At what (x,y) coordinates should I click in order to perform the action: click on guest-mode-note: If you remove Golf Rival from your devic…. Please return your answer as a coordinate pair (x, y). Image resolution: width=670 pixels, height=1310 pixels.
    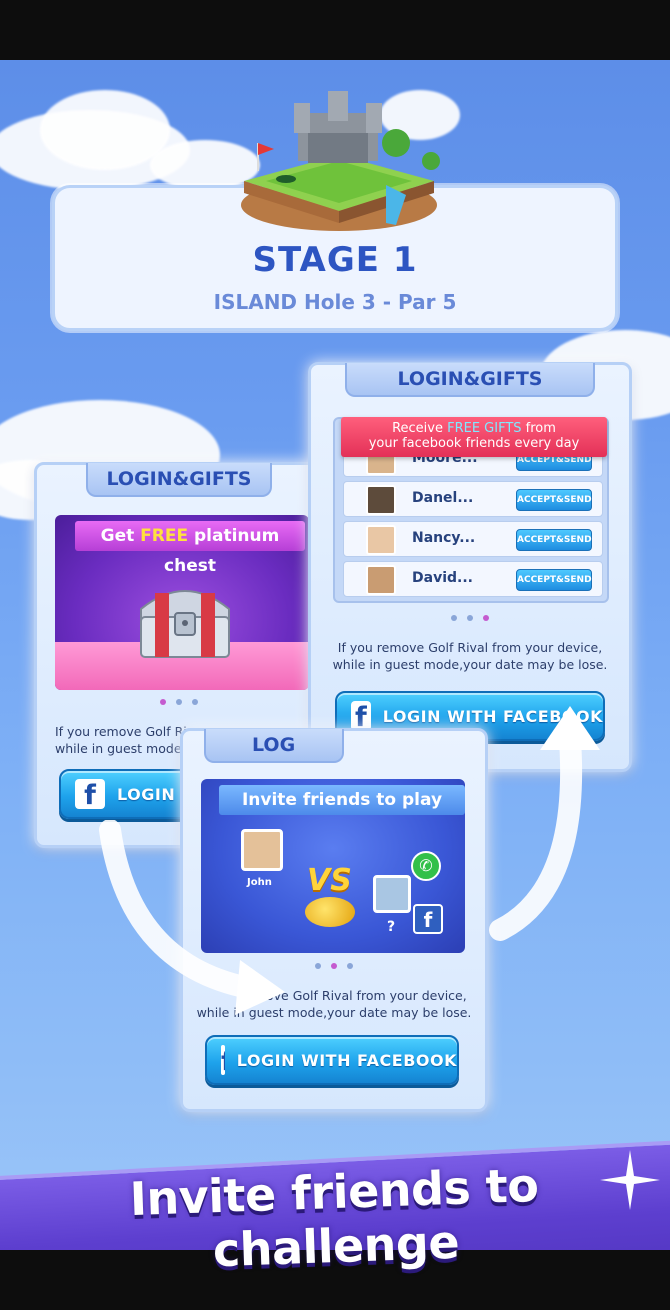
    Looking at the image, I should click on (470, 656).